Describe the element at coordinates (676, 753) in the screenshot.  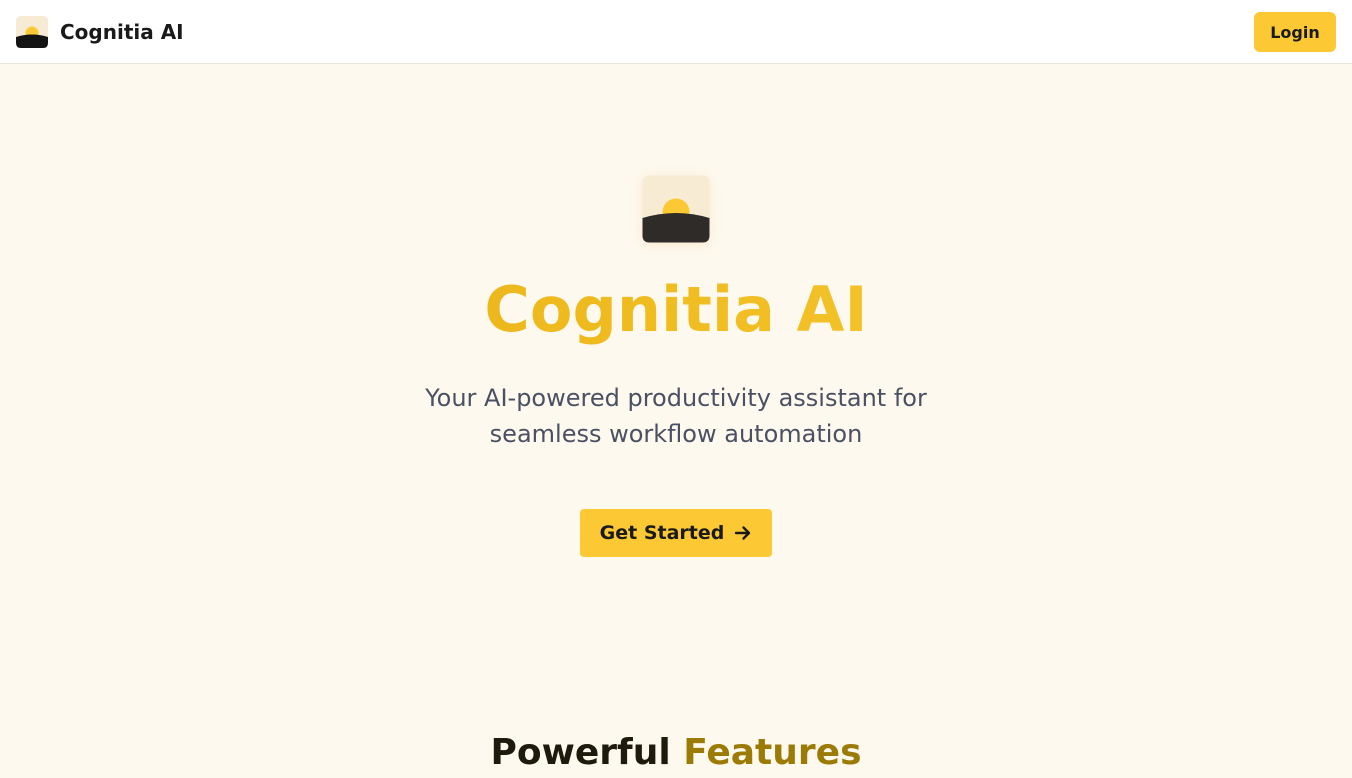
I see `features-heading: Powerful Features` at that location.